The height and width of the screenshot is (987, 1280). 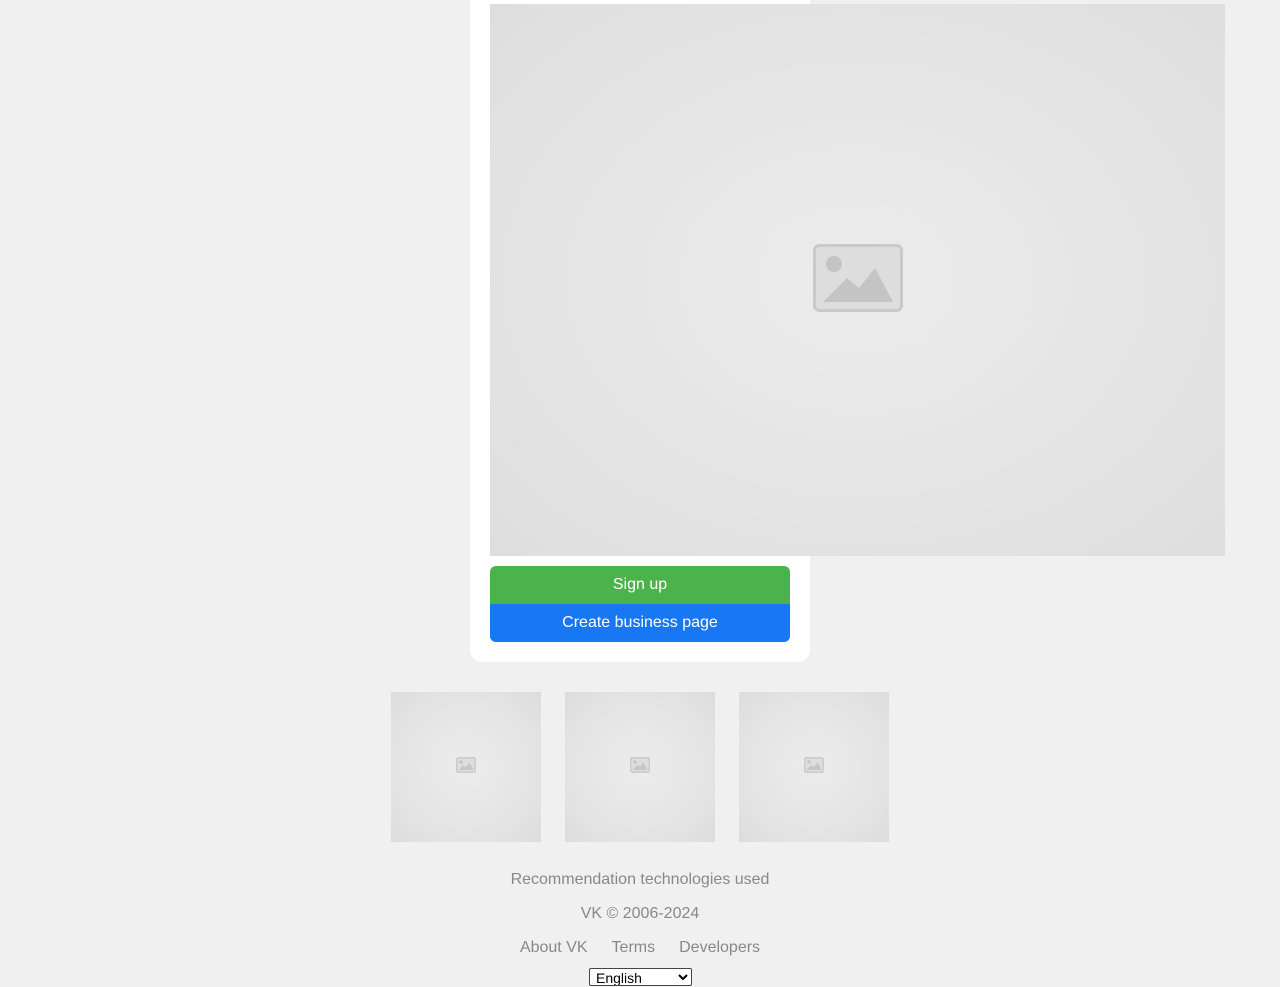 What do you see at coordinates (554, 948) in the screenshot?
I see `footer-link-about-vk: About VK` at bounding box center [554, 948].